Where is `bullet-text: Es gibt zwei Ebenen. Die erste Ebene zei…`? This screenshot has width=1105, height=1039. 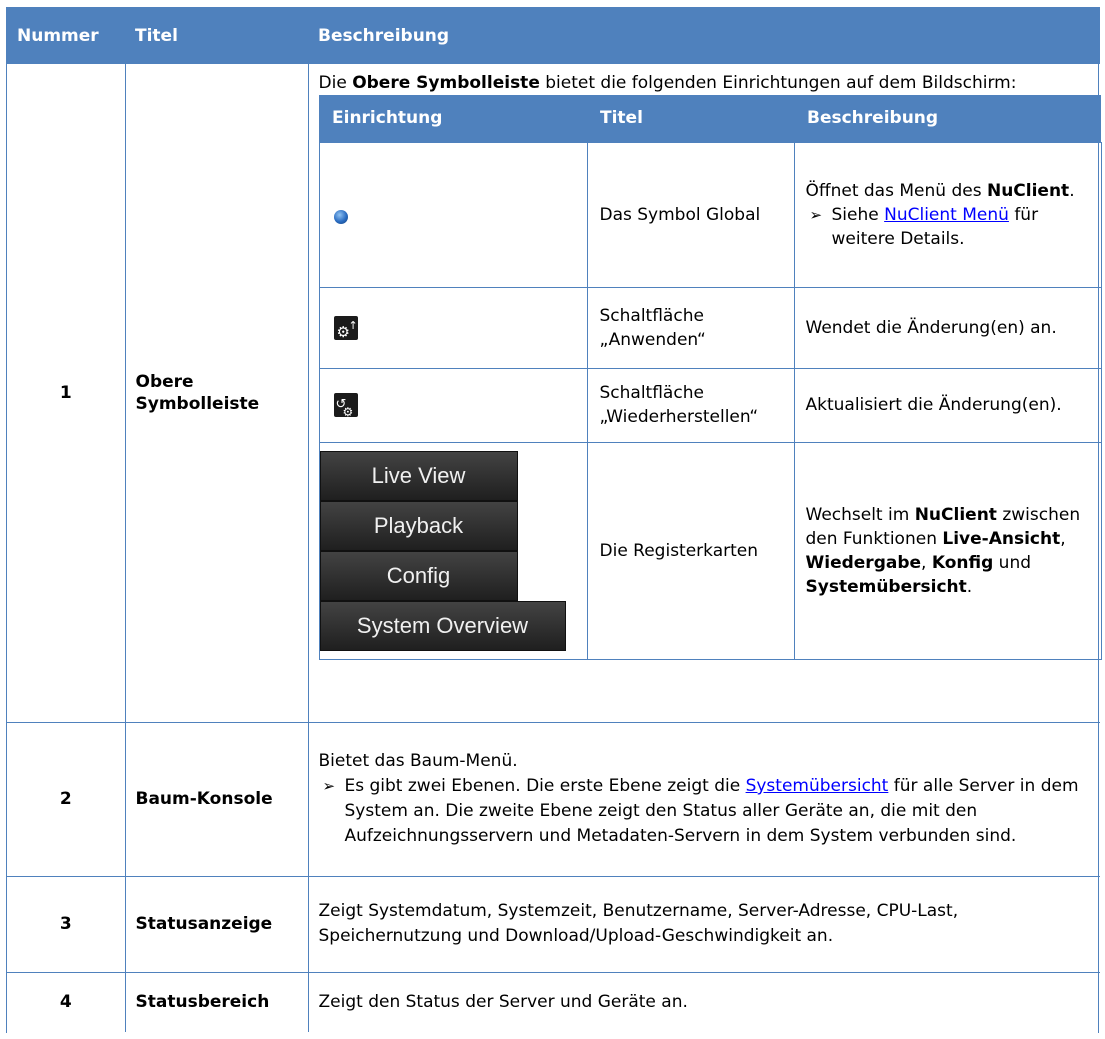
bullet-text: Es gibt zwei Ebenen. Die erste Ebene zei… is located at coordinates (545, 786).